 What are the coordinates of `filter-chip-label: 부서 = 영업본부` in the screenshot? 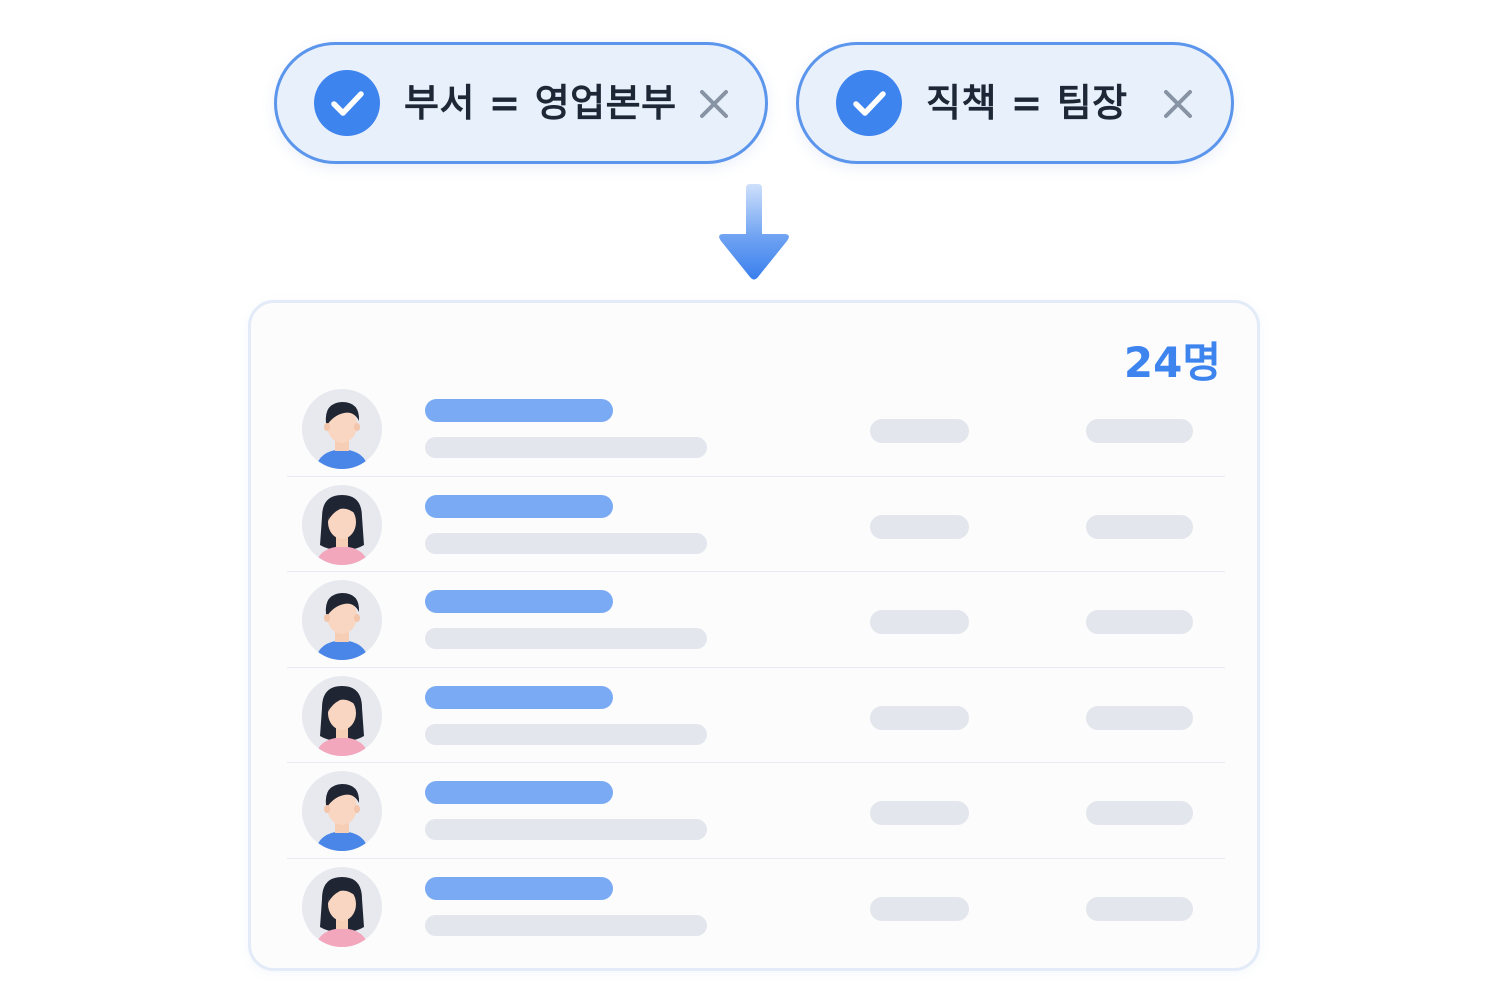 It's located at (540, 103).